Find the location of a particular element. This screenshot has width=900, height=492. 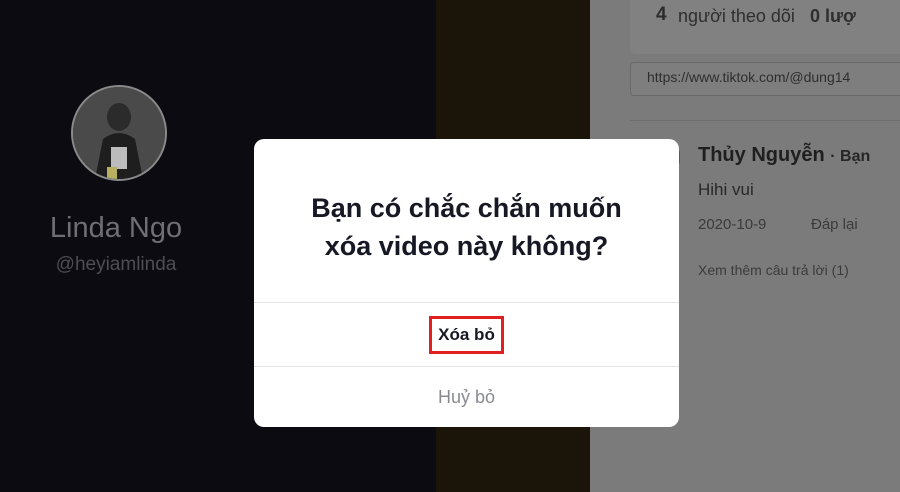

stats-card: 4 người theo dõi 0 lượ is located at coordinates (765, 27).